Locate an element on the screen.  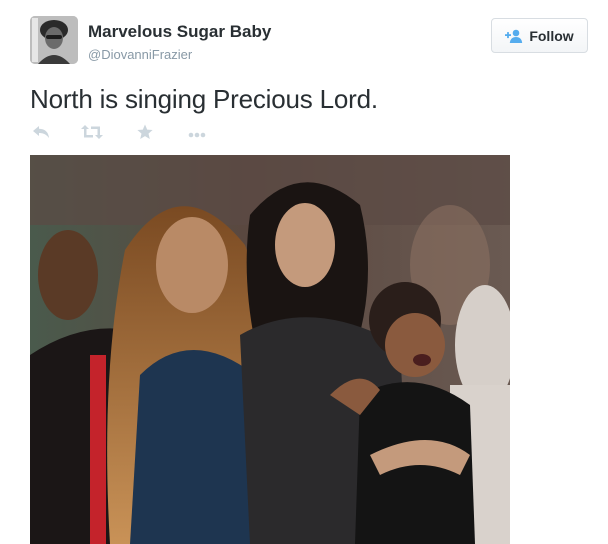
retweet-button is located at coordinates (92, 134).